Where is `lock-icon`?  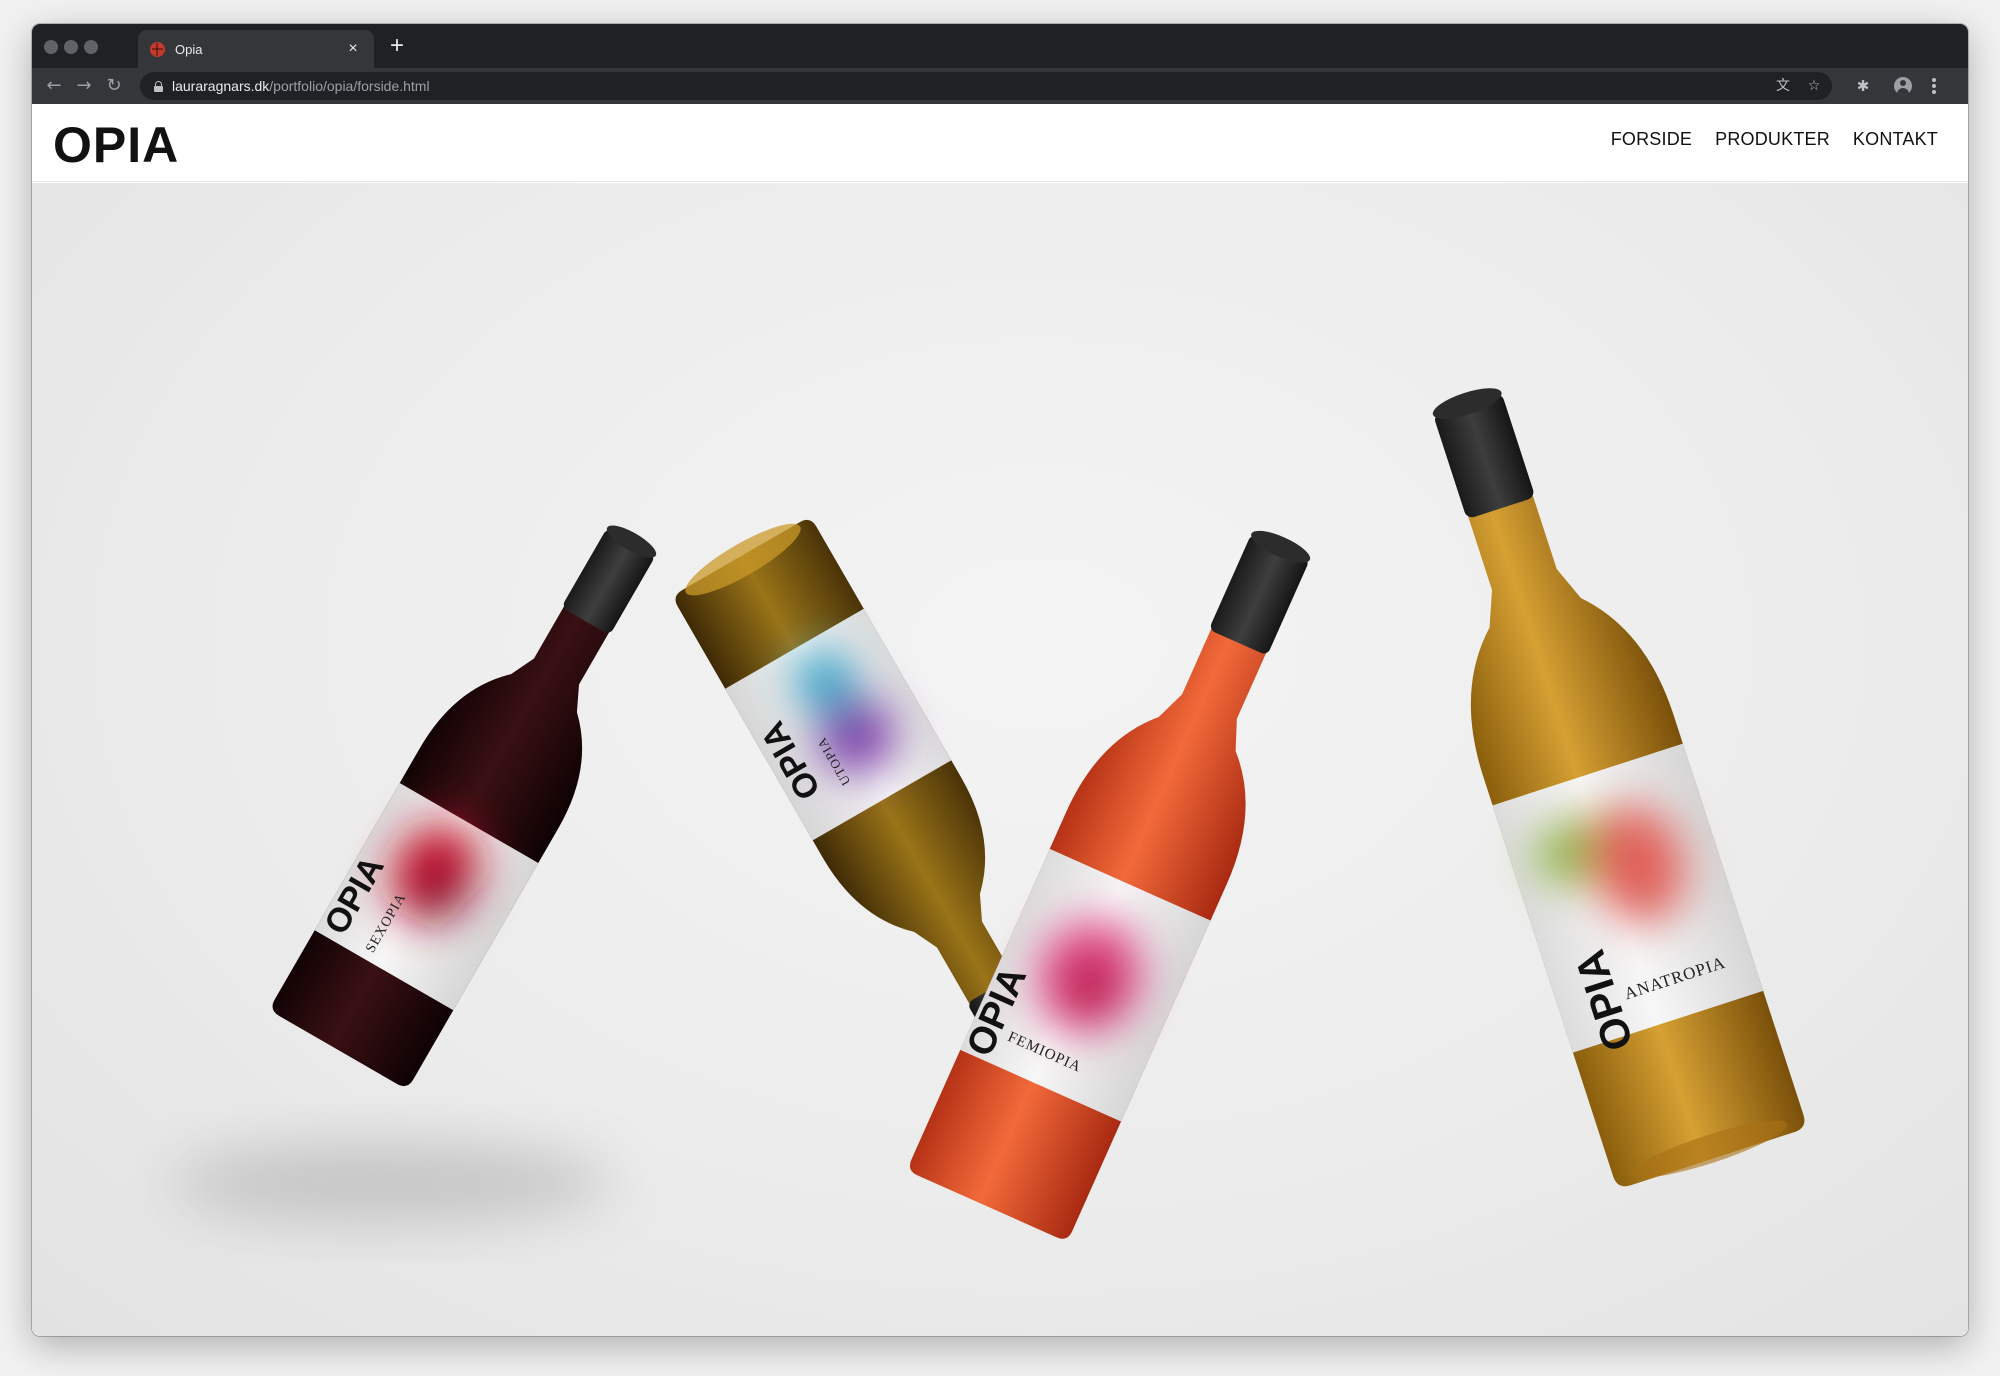 lock-icon is located at coordinates (158, 86).